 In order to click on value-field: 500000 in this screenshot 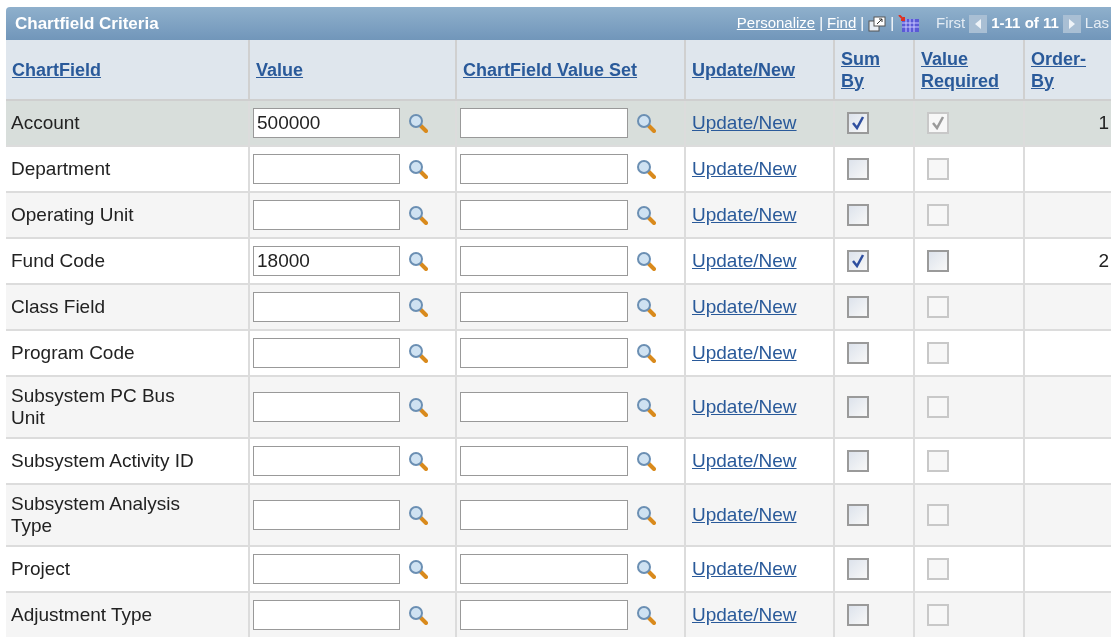, I will do `click(326, 123)`.